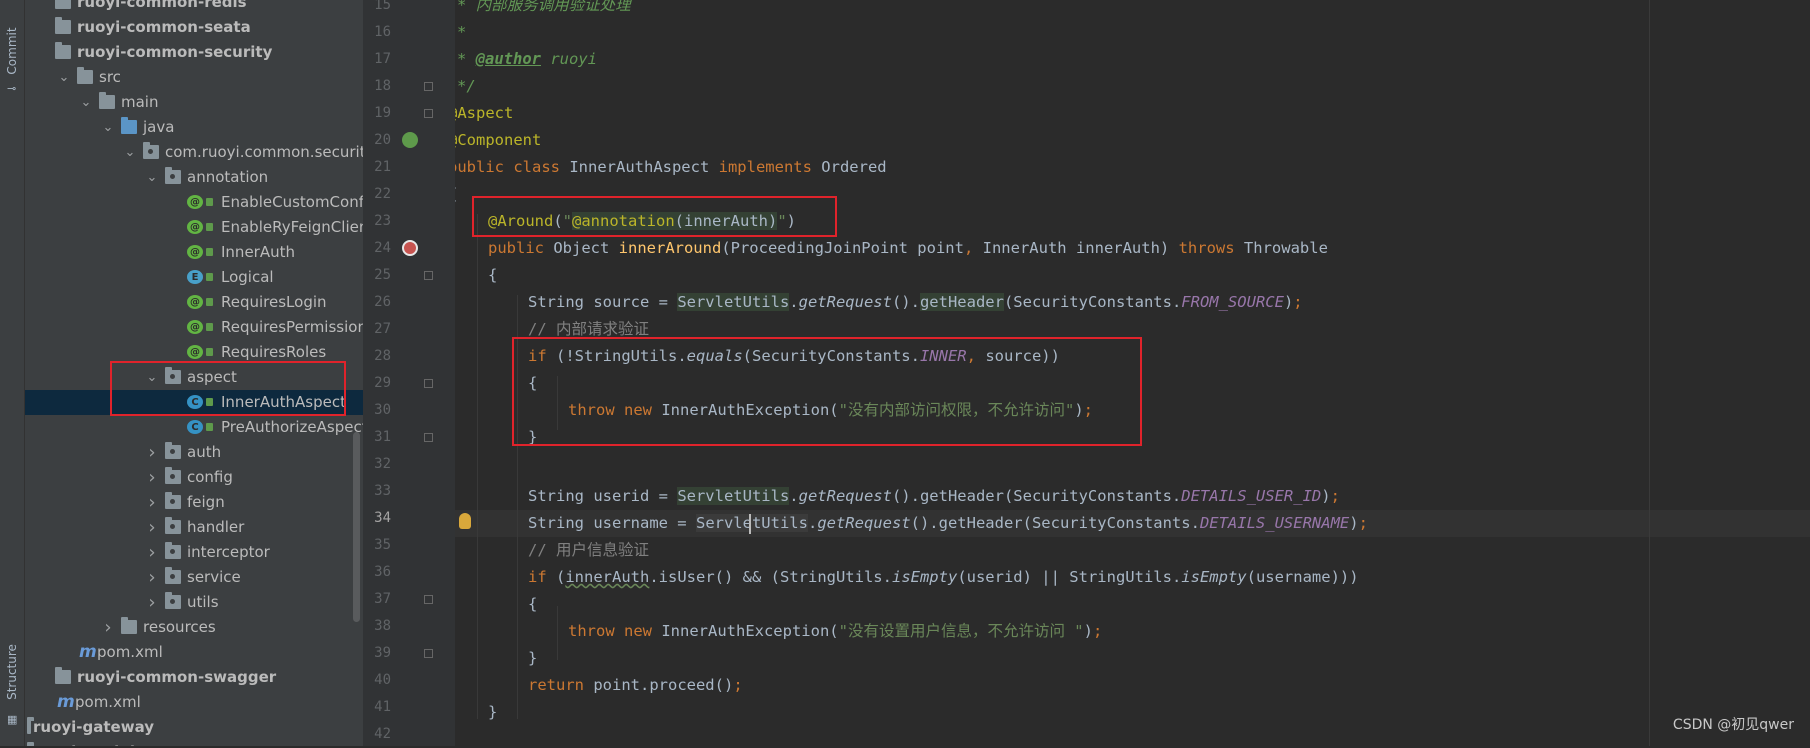 The image size is (1810, 748). What do you see at coordinates (12, 373) in the screenshot?
I see `tool-window-strip: Commit ⊸ Structure ▦` at bounding box center [12, 373].